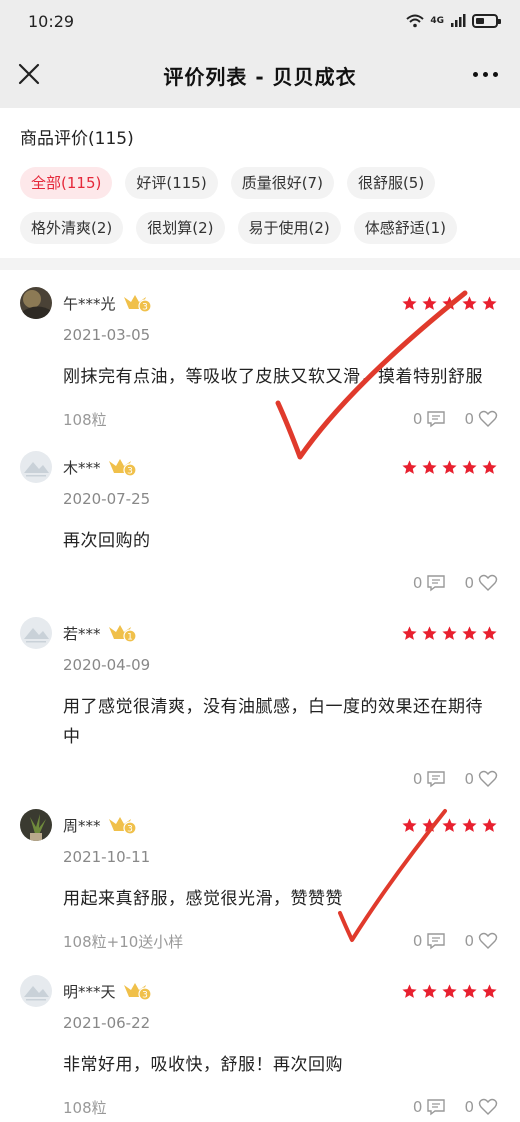 The image size is (520, 1122). Describe the element at coordinates (107, 1023) in the screenshot. I see `review-date: 2021-06-22` at that location.